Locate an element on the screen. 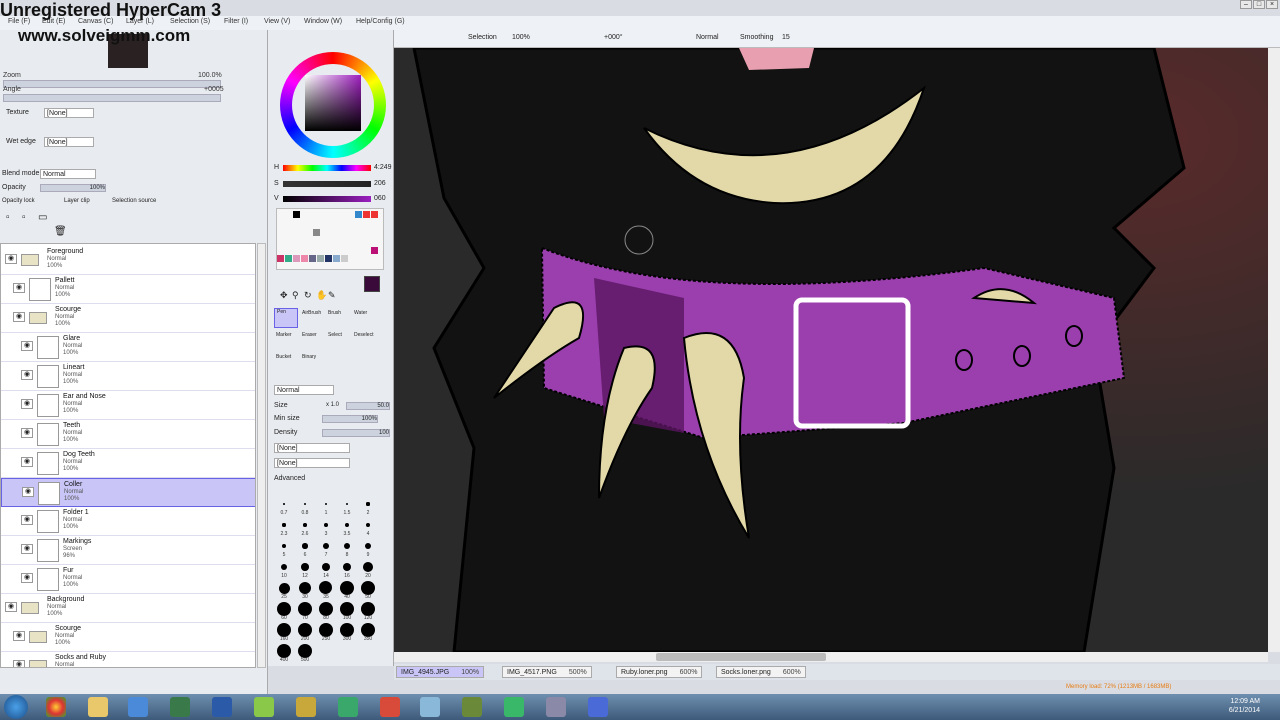 Image resolution: width=1280 pixels, height=720 pixels. size-slider: 50.0 is located at coordinates (368, 406).